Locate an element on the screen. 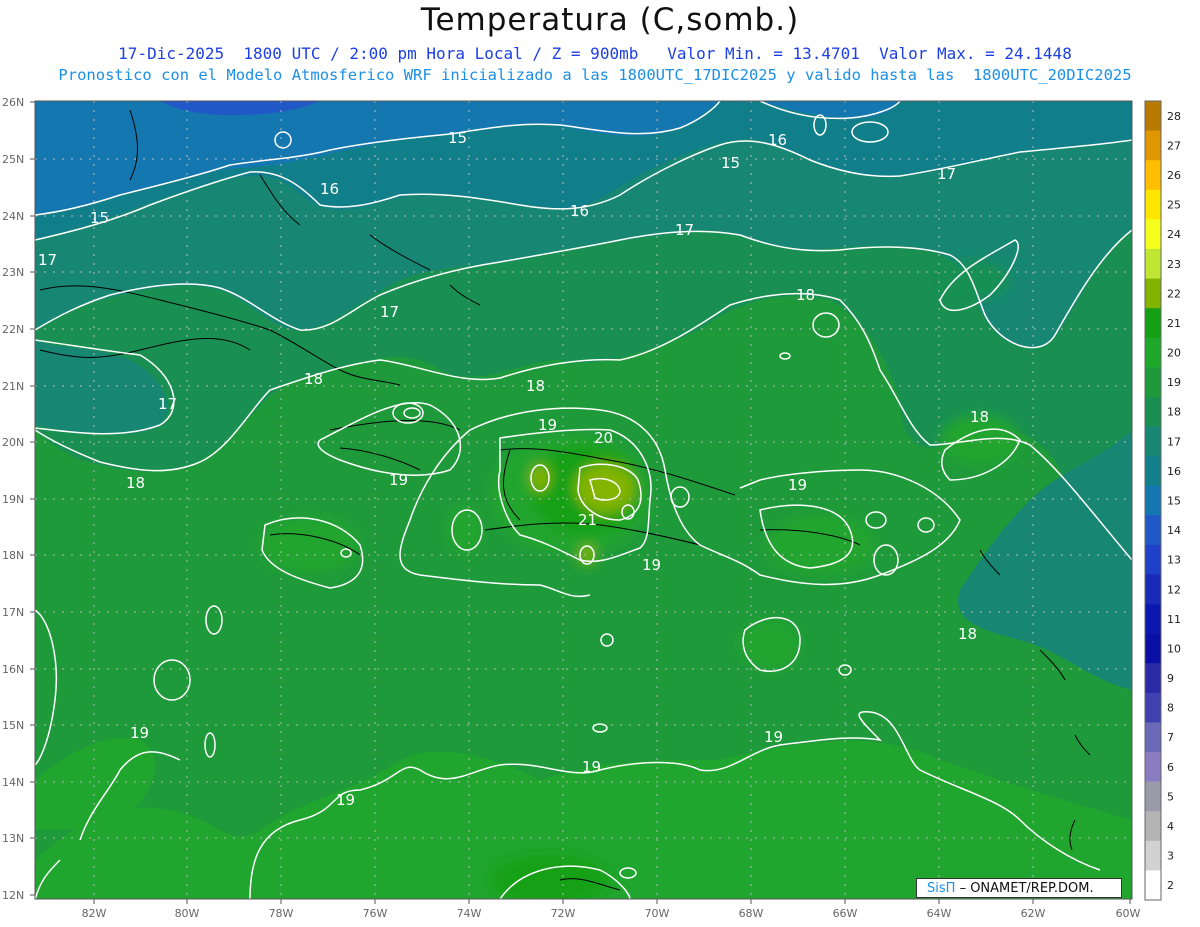  lon-label: 62W is located at coordinates (1033, 913).